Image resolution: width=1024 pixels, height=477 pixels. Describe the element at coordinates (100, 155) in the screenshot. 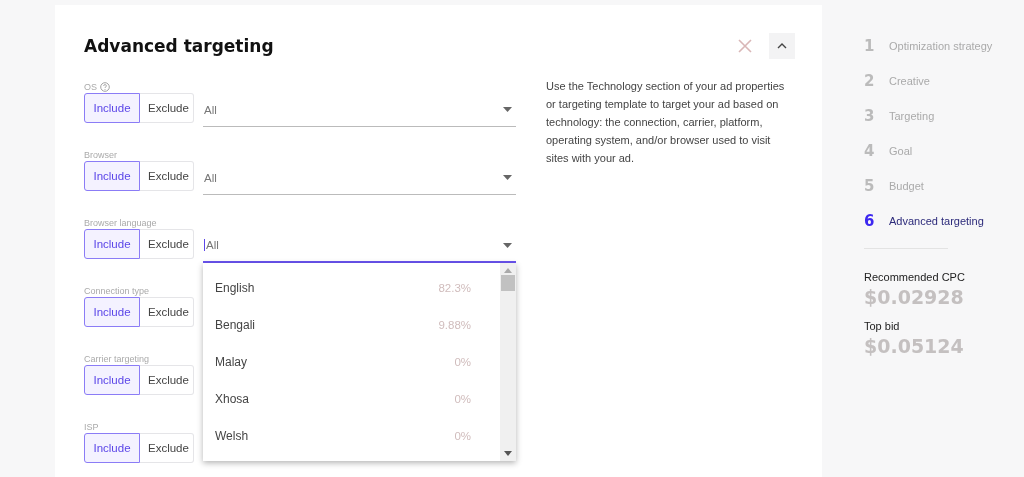

I see `filter-label: Browser` at that location.